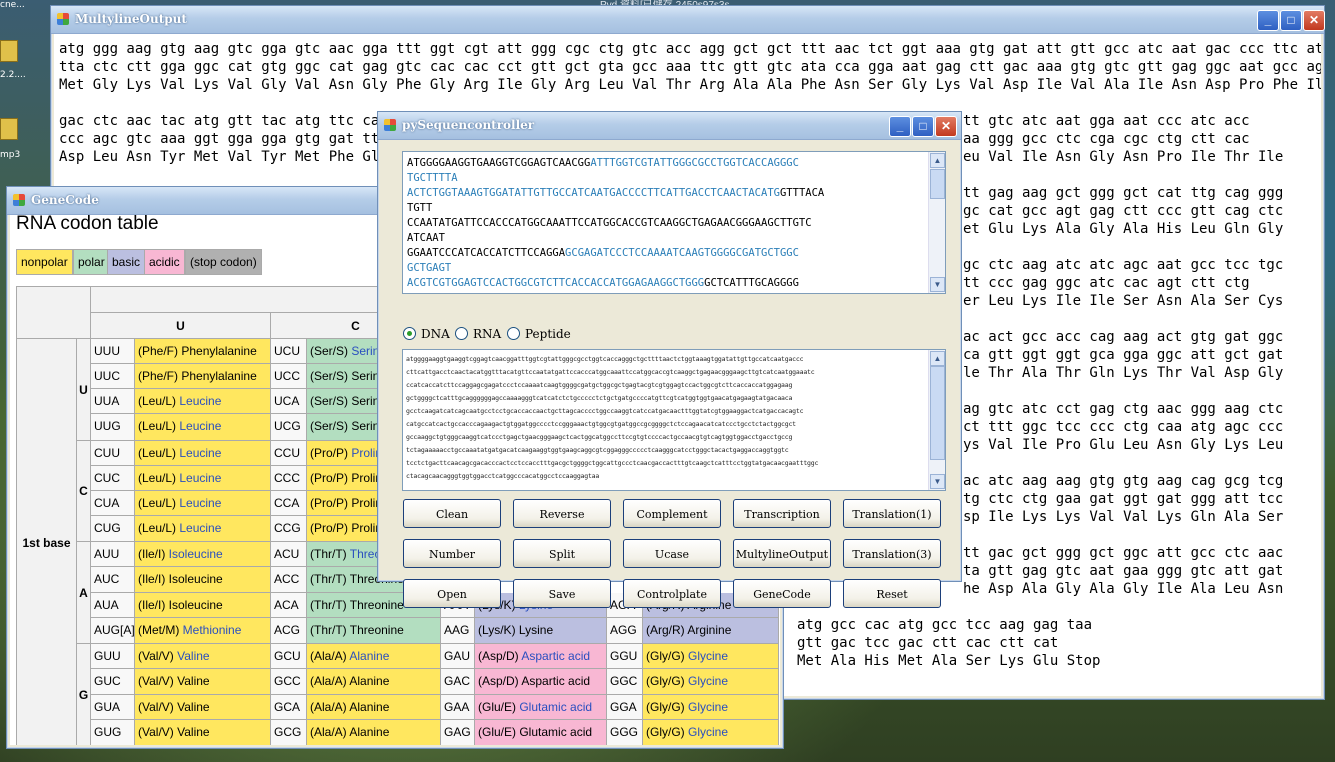 The width and height of the screenshot is (1335, 762). I want to click on translation-1-button: Translation(1), so click(892, 513).